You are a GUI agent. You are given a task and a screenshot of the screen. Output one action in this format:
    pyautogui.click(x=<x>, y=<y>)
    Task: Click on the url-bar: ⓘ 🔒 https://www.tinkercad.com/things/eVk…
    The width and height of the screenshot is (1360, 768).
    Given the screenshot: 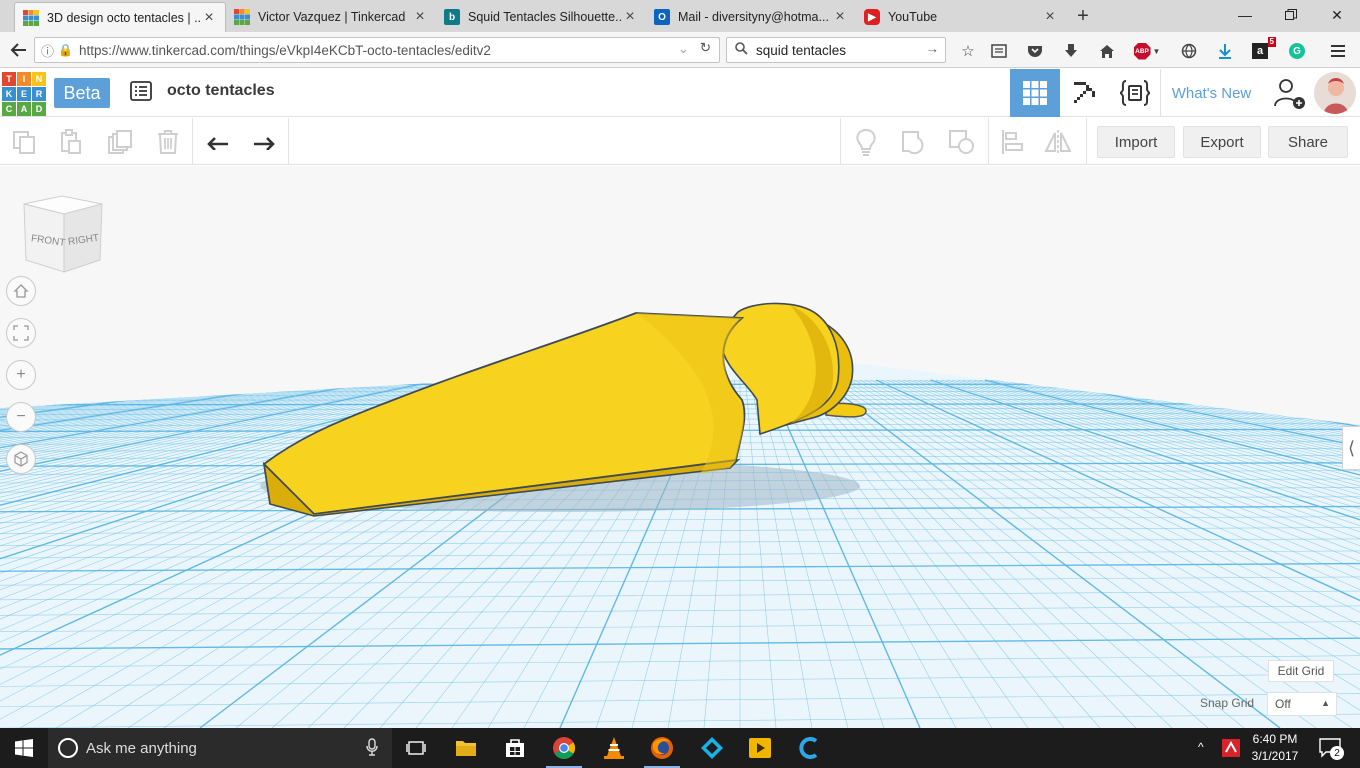 What is the action you would take?
    pyautogui.click(x=377, y=50)
    